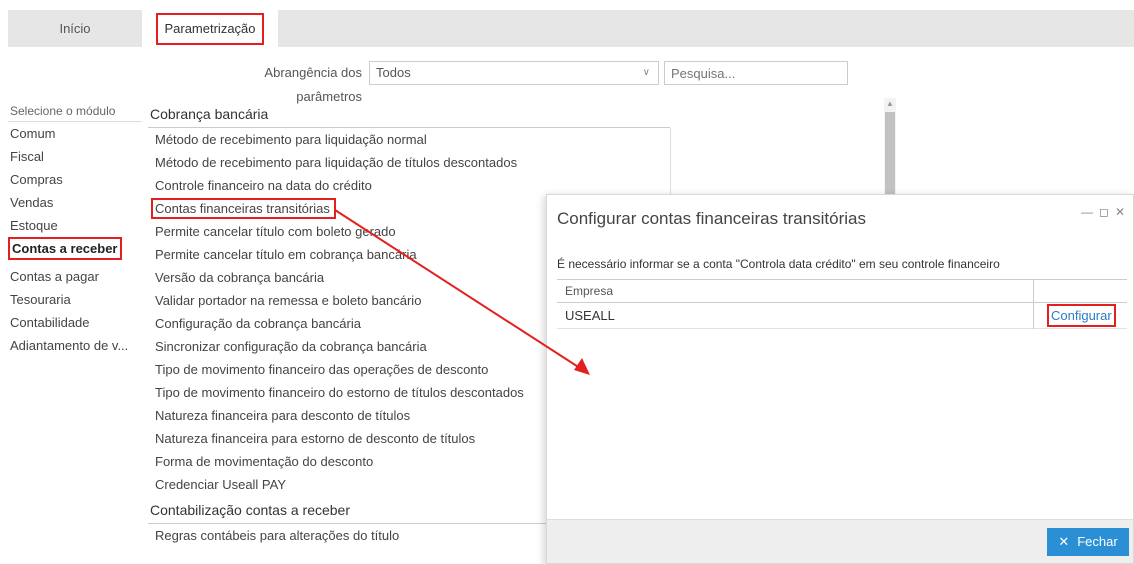 The image size is (1134, 564). What do you see at coordinates (842, 316) in the screenshot?
I see `table-row: USEALL Configurar` at bounding box center [842, 316].